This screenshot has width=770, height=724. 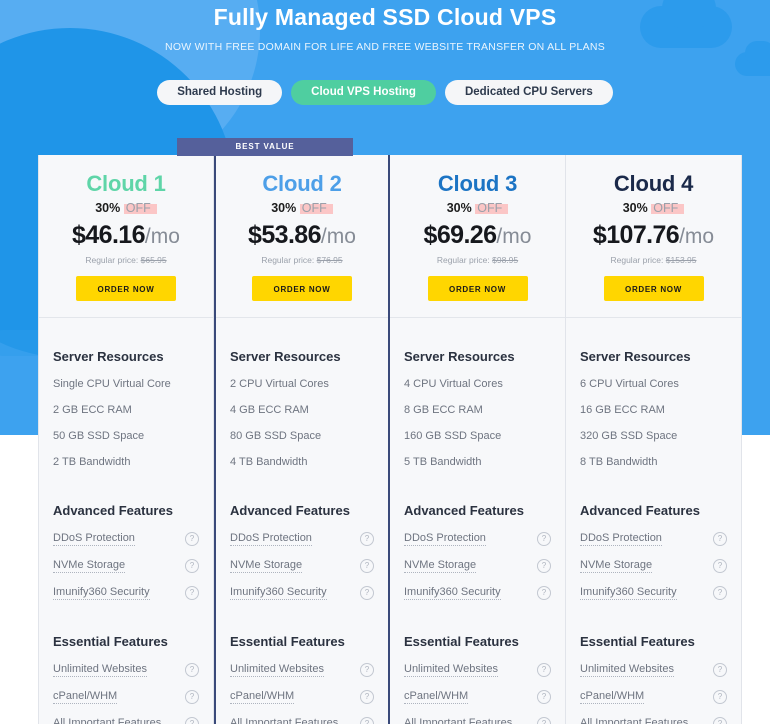 I want to click on page-title: Fully Managed SSD Cloud VPS, so click(x=385, y=17).